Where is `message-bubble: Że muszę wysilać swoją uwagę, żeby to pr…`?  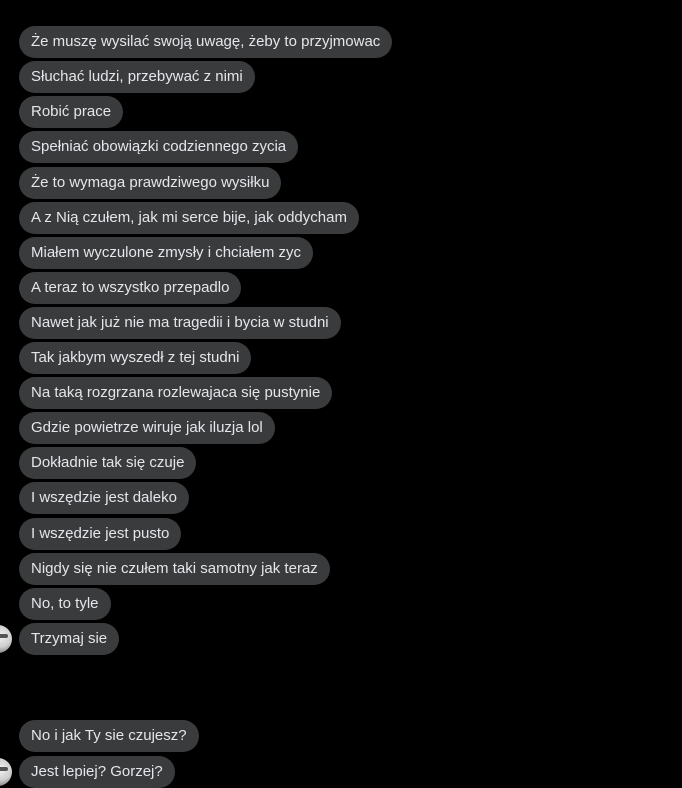 message-bubble: Że muszę wysilać swoją uwagę, żeby to pr… is located at coordinates (206, 42).